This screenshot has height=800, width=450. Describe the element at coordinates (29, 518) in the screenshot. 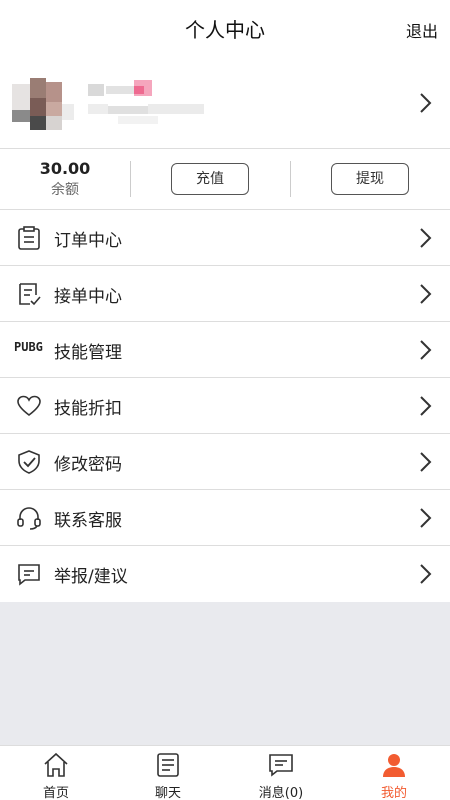

I see `headset-icon` at that location.